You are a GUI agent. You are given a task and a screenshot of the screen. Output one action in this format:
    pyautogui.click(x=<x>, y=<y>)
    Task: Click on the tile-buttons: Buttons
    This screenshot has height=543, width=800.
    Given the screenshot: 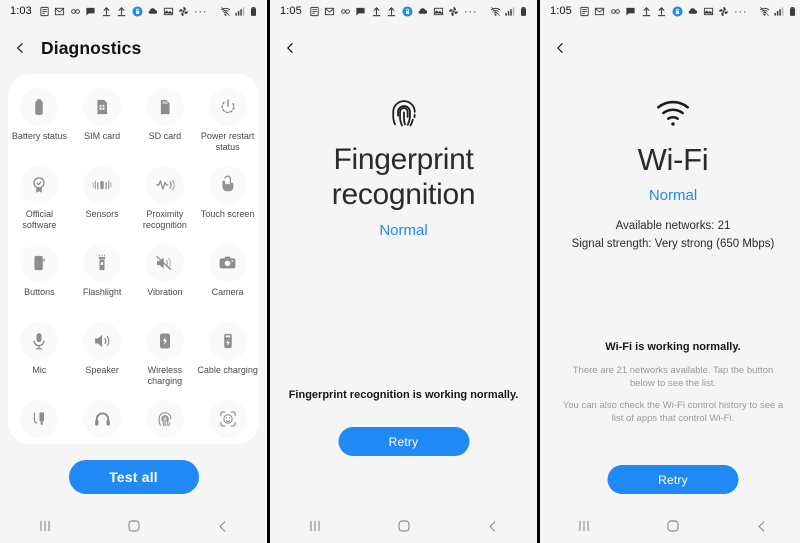 What is the action you would take?
    pyautogui.click(x=39, y=277)
    